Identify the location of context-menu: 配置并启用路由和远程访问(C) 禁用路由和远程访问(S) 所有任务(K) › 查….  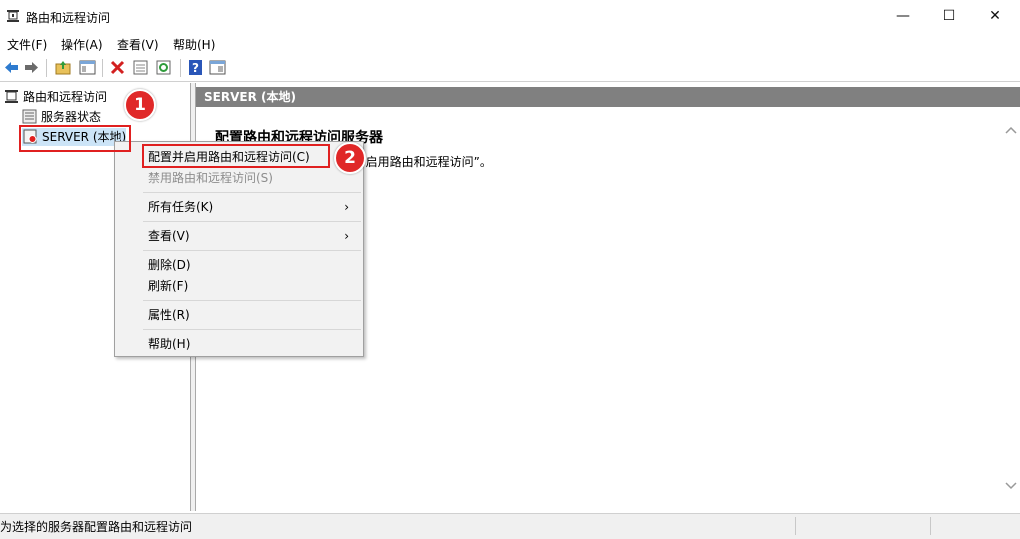
(239, 249).